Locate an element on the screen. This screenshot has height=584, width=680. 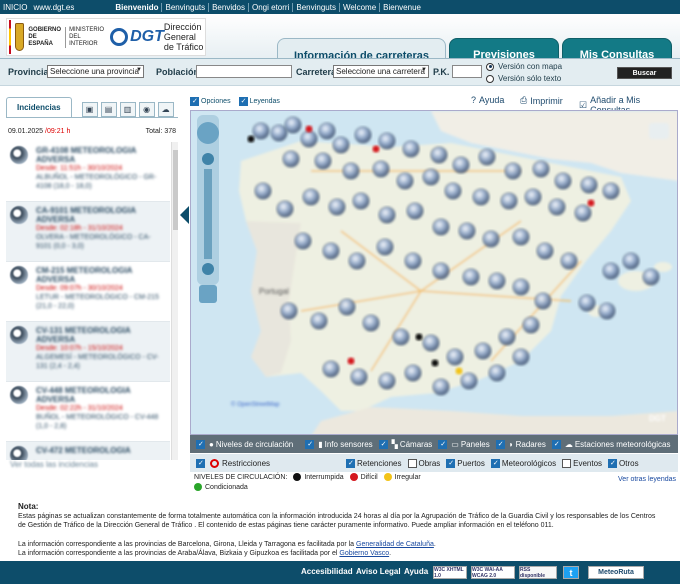
lang-es: Bienvenido is located at coordinates (137, 7).